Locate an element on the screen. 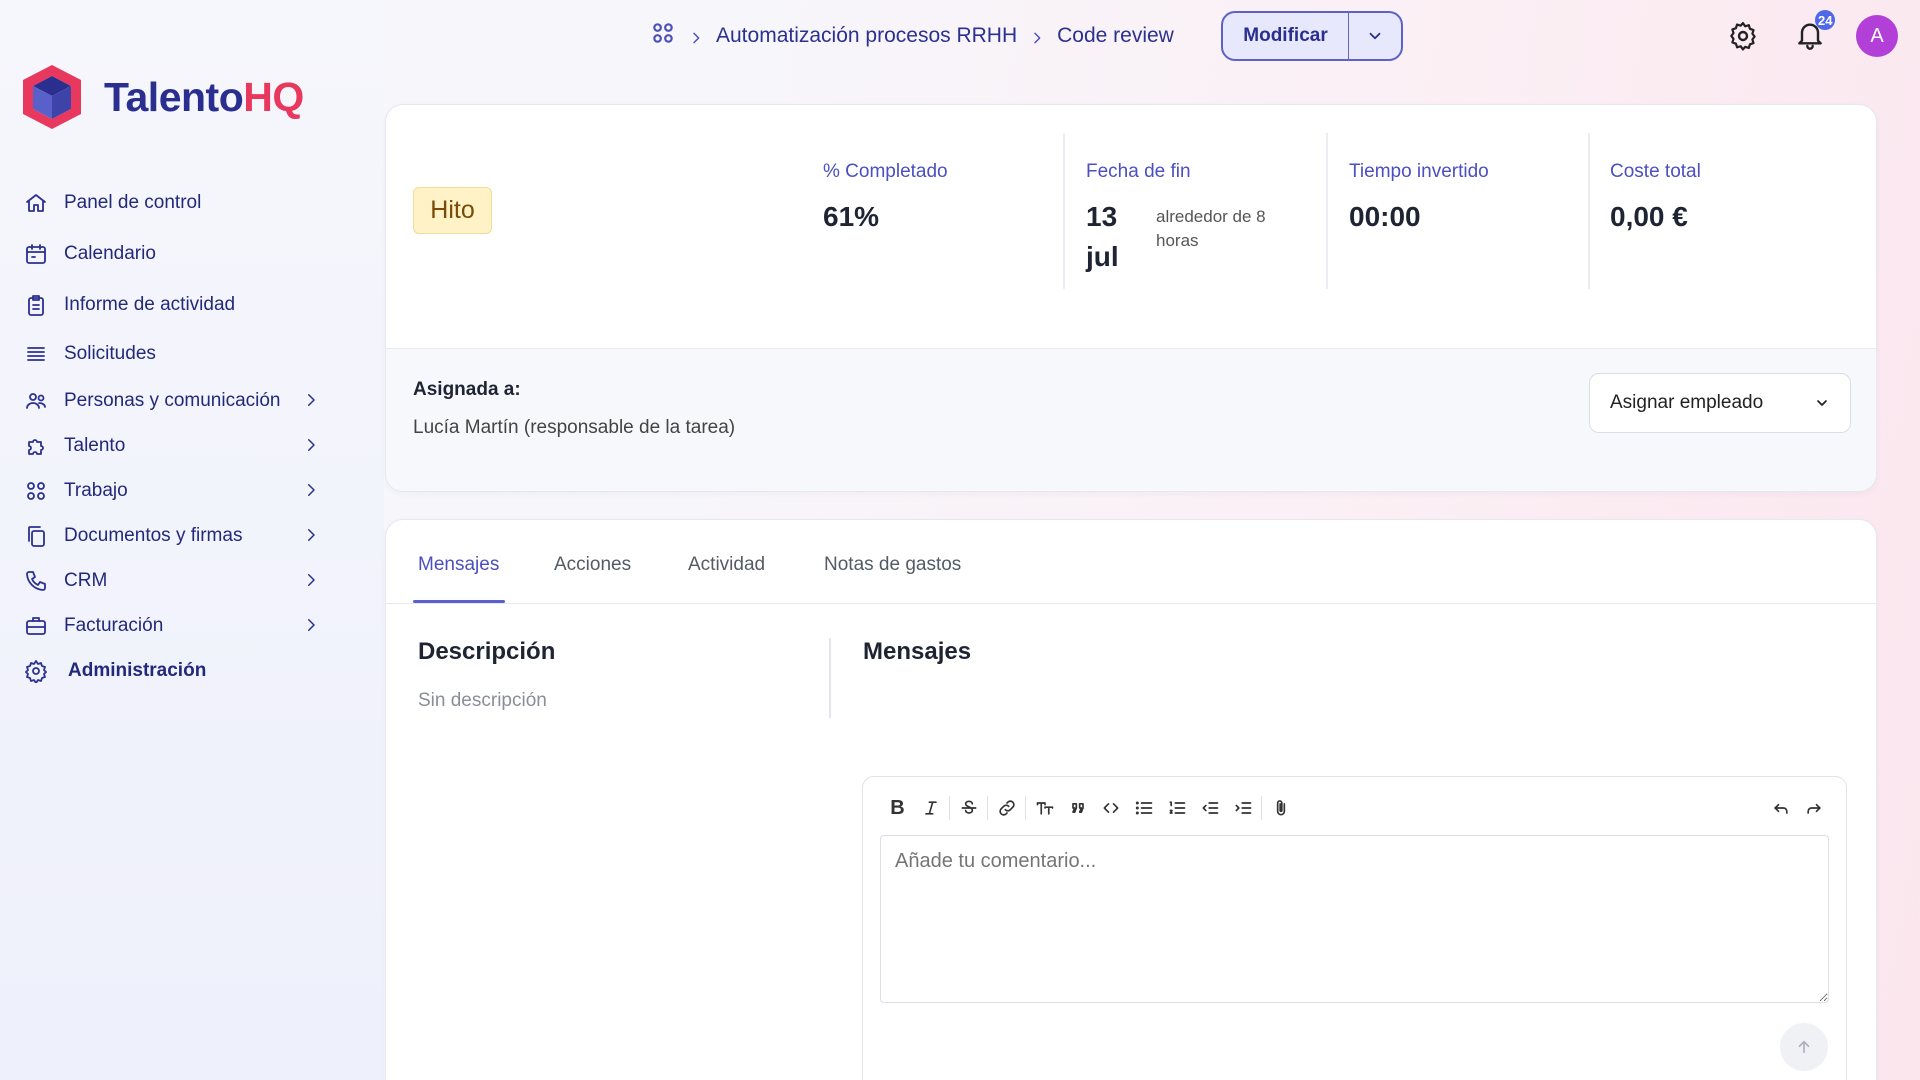 The image size is (1920, 1080). editor-toolbar: B is located at coordinates (1089, 808).